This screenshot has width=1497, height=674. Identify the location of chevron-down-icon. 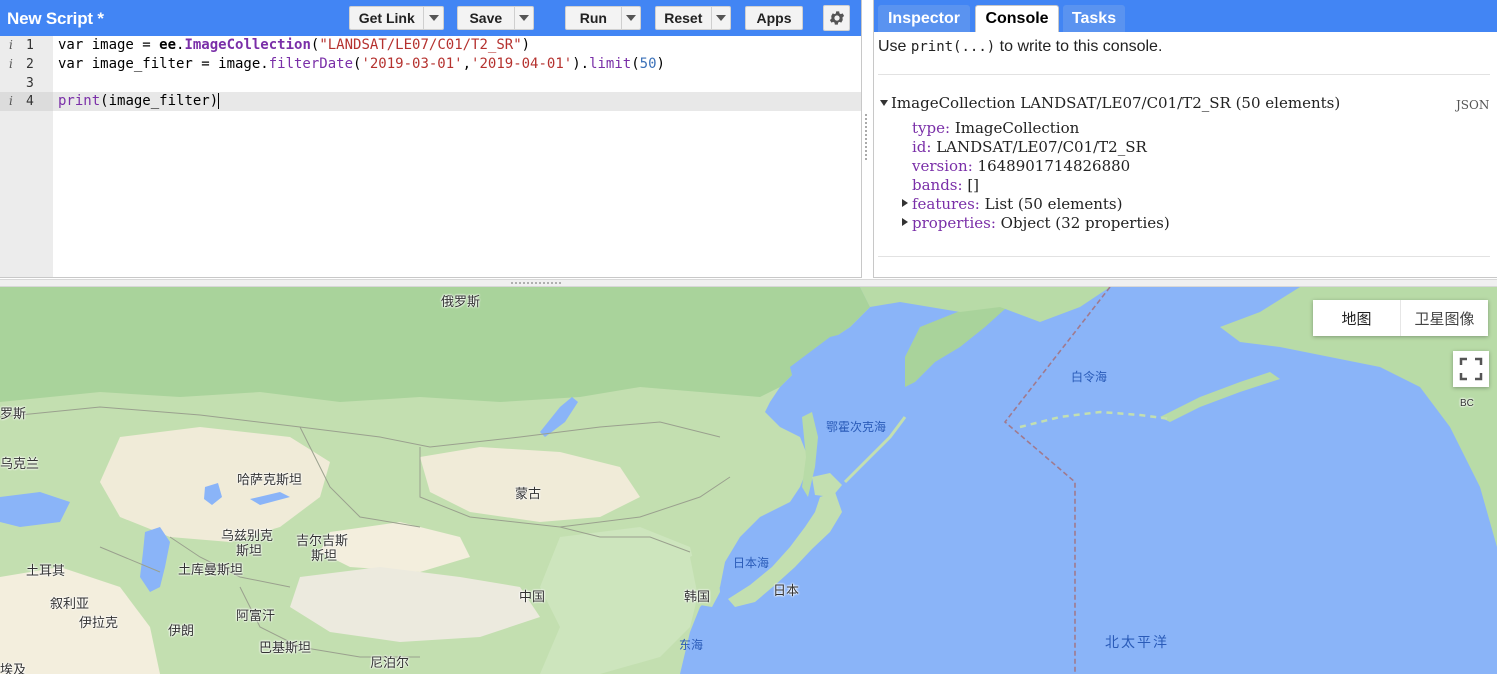
(523, 18).